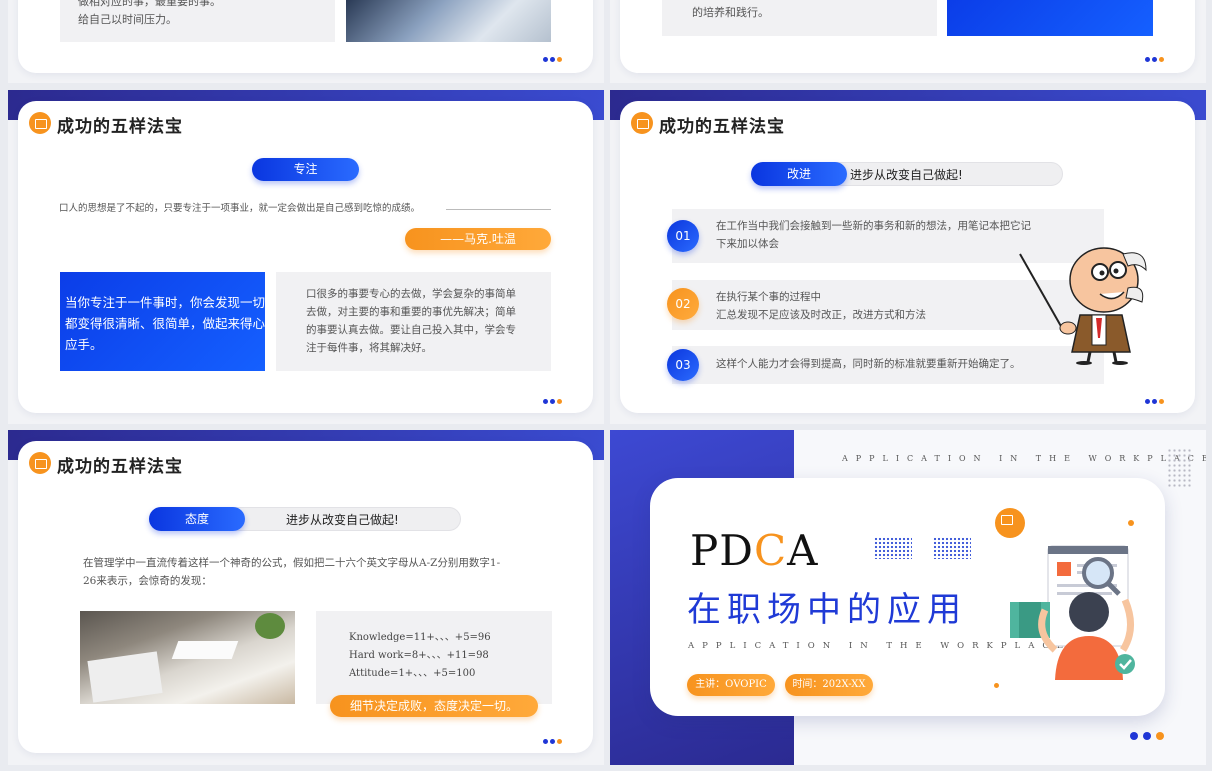 The height and width of the screenshot is (771, 1212). I want to click on number-badge: 03, so click(683, 365).